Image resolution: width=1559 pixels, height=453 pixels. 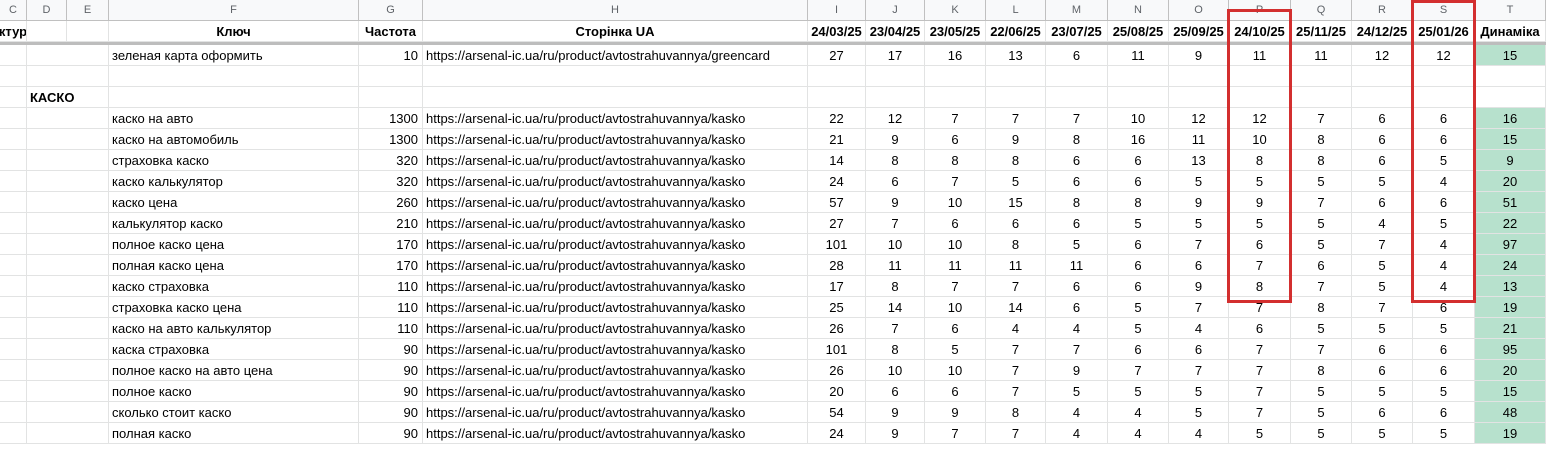 I want to click on keyword-cell, so click(x=234, y=97).